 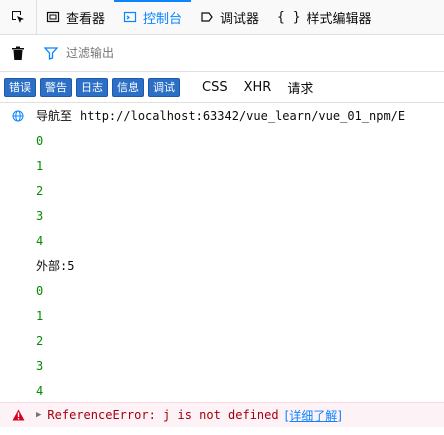 What do you see at coordinates (215, 87) in the screenshot?
I see `filter-css-button: CSS` at bounding box center [215, 87].